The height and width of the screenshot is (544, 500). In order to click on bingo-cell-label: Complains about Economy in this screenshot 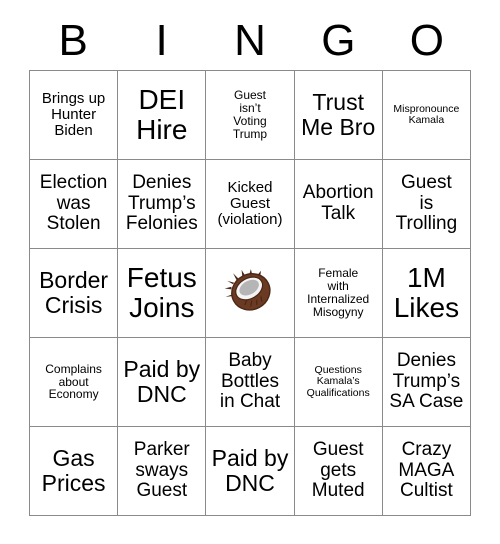, I will do `click(73, 381)`.